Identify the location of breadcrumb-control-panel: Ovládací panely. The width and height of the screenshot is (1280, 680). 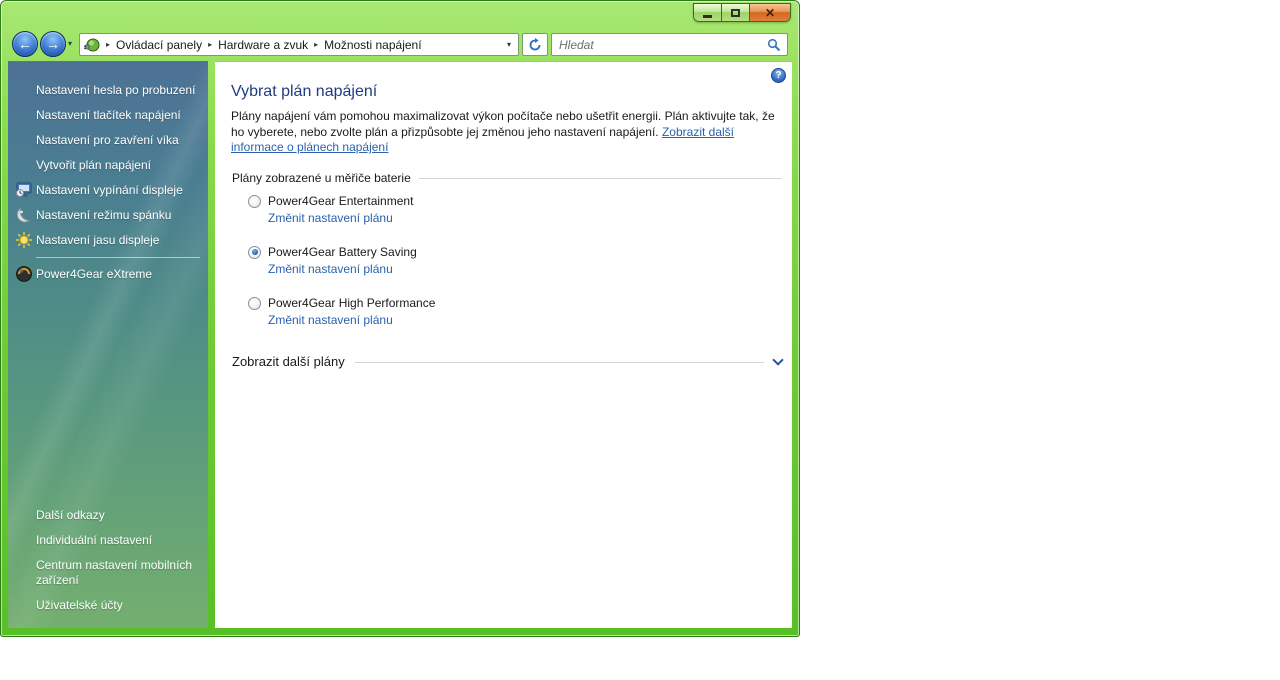
(159, 45).